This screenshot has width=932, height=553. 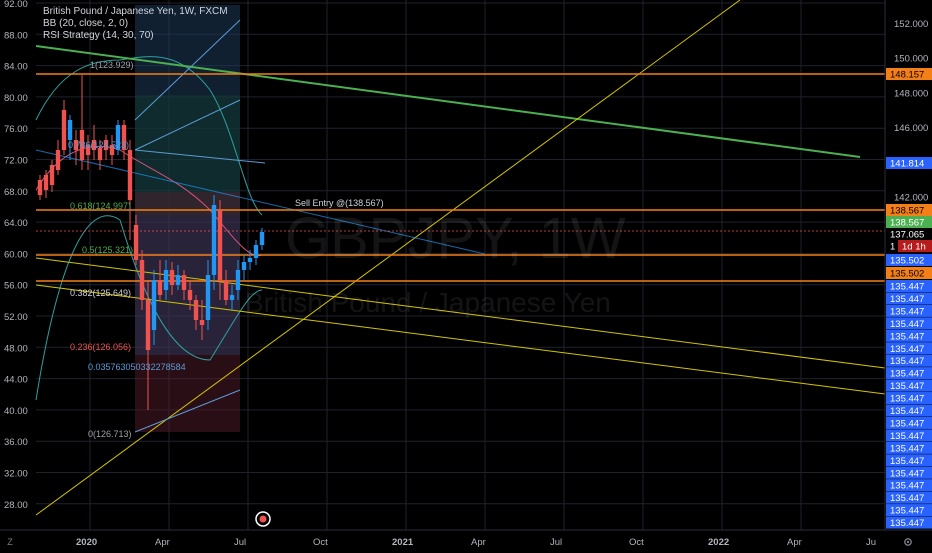 What do you see at coordinates (911, 59) in the screenshot?
I see `right-tick: 150.000` at bounding box center [911, 59].